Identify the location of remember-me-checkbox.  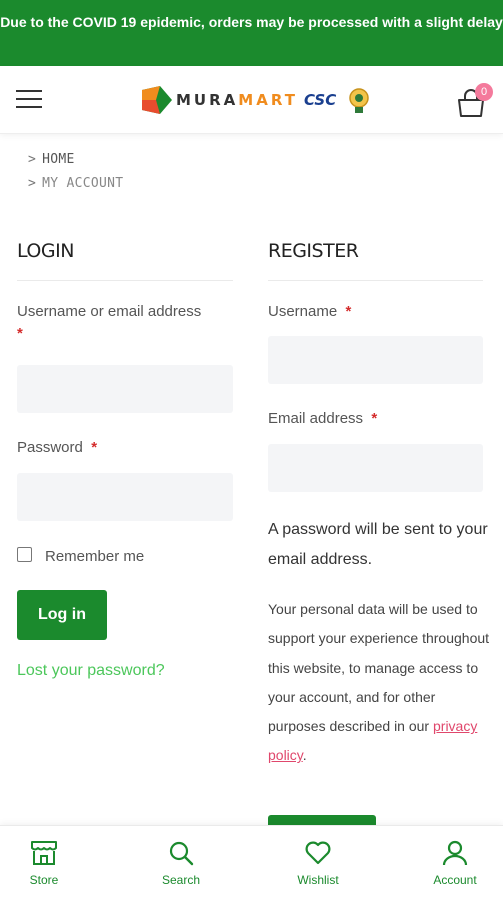
(24, 554).